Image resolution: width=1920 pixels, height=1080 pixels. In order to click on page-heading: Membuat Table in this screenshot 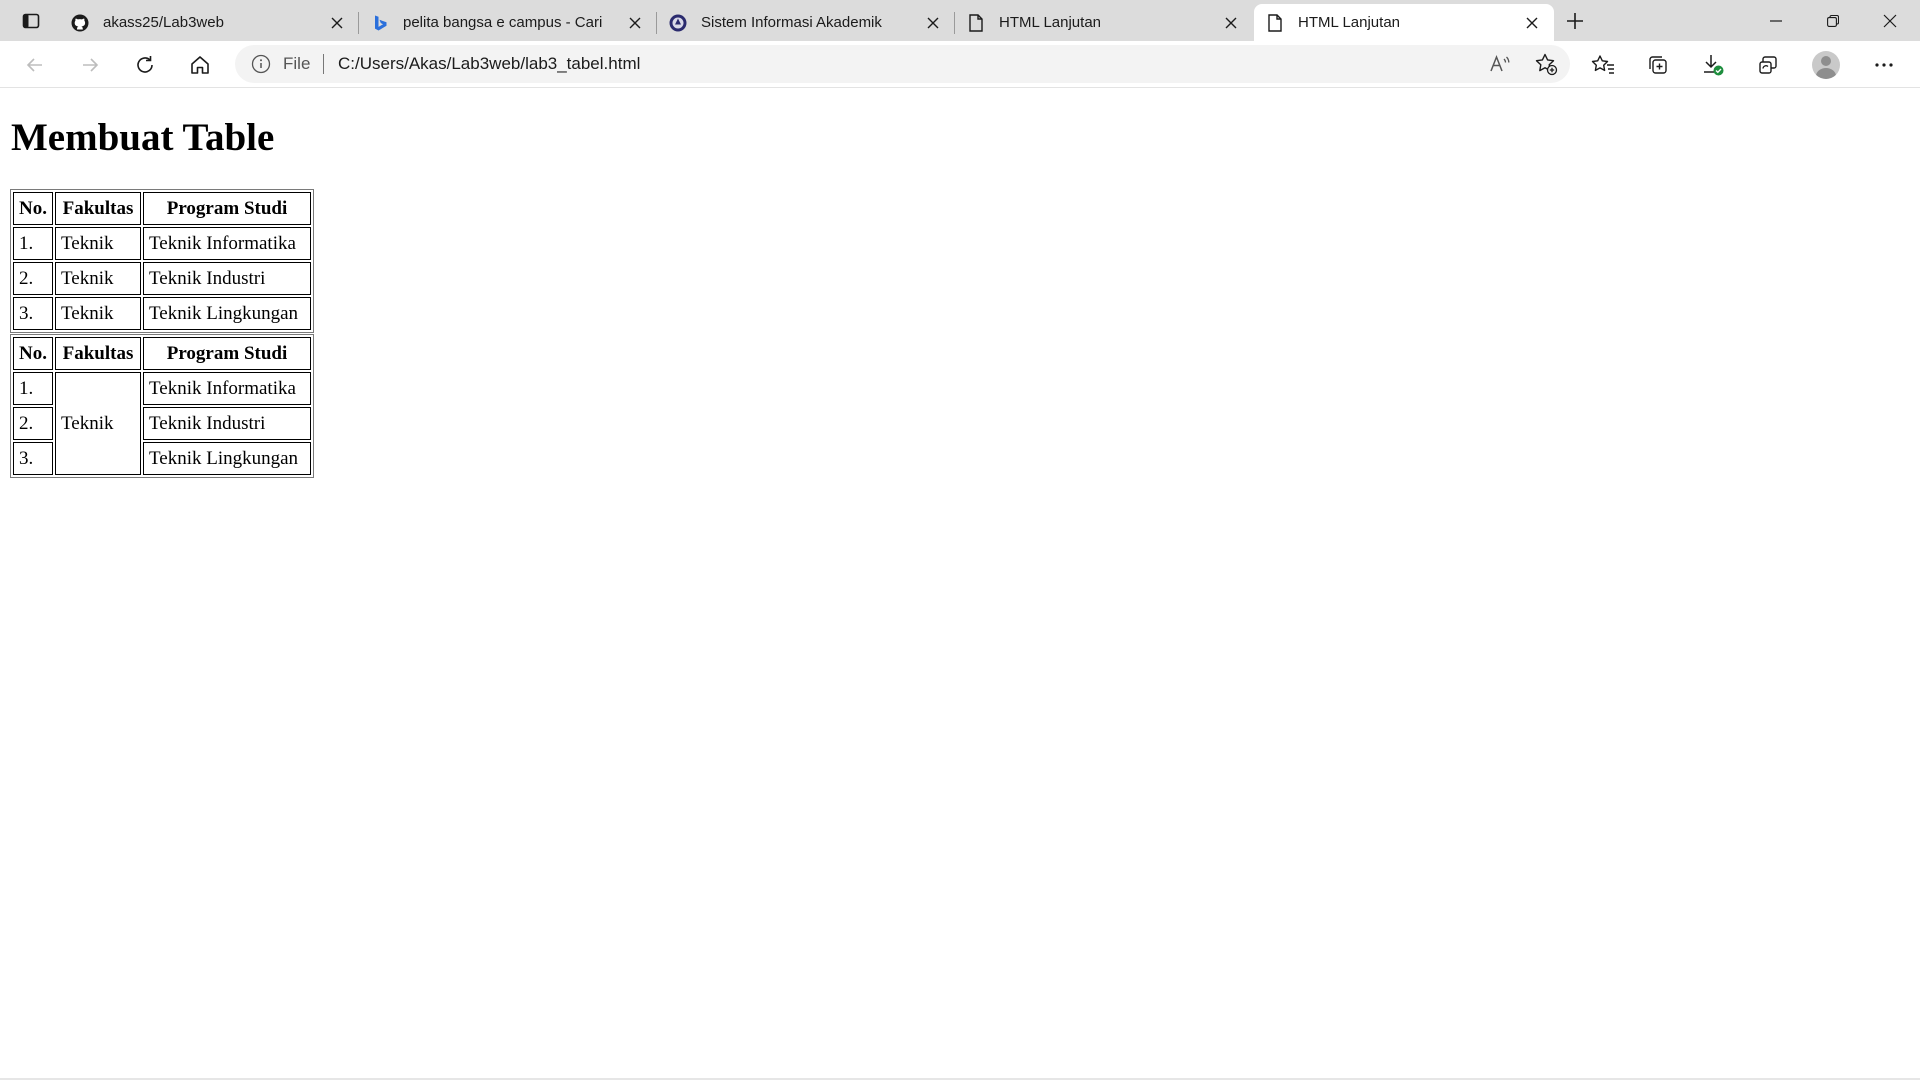, I will do `click(143, 137)`.